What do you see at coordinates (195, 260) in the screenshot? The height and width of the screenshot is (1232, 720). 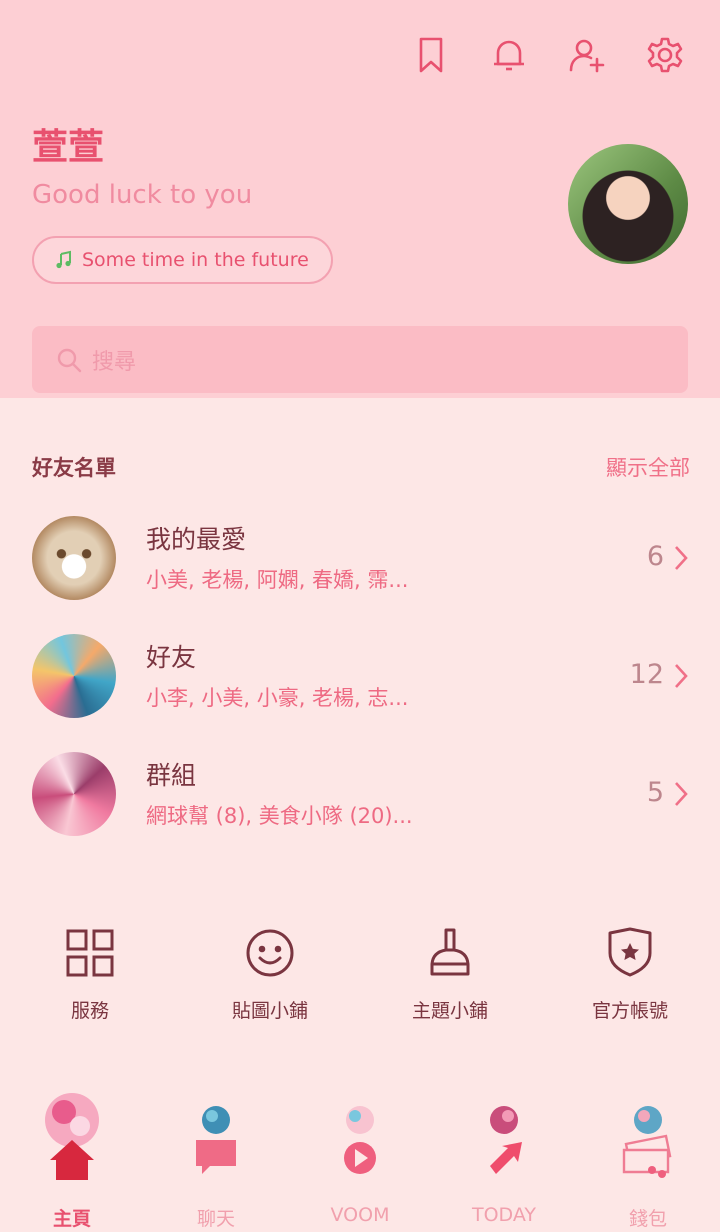 I see `music-title: Some time in the future` at bounding box center [195, 260].